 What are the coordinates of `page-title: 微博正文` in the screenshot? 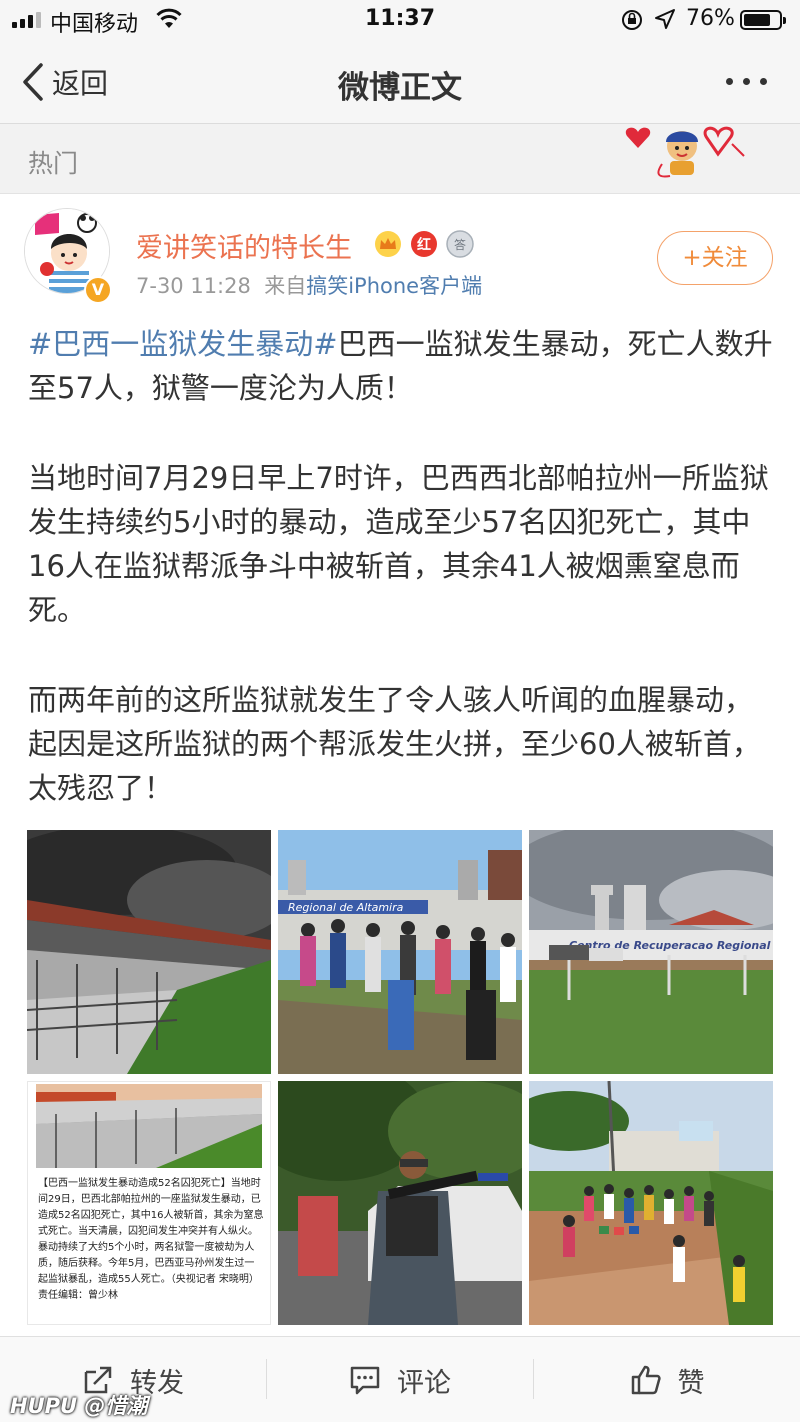 It's located at (400, 88).